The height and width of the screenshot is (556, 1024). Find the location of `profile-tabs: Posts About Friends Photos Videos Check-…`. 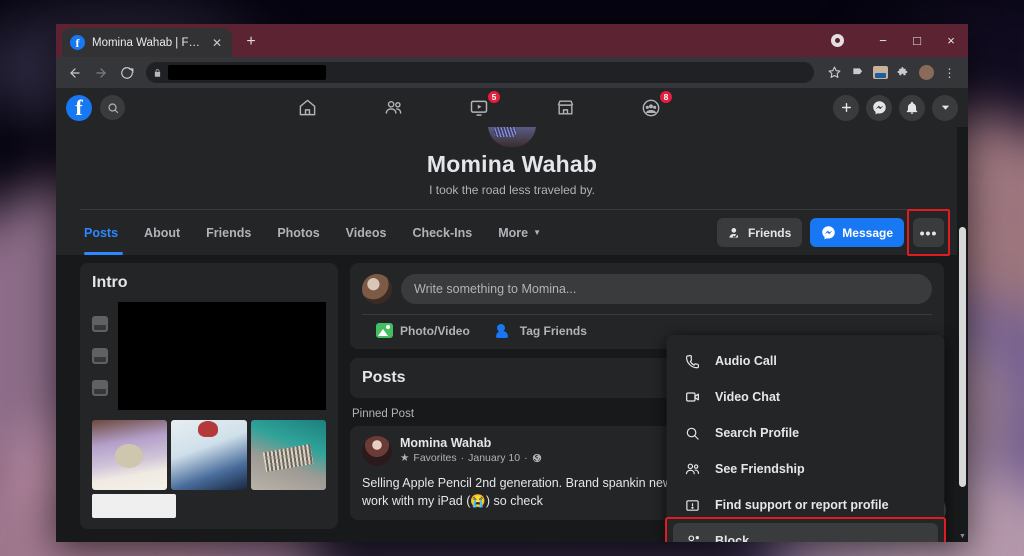

profile-tabs: Posts About Friends Photos Videos Check-… is located at coordinates (512, 232).